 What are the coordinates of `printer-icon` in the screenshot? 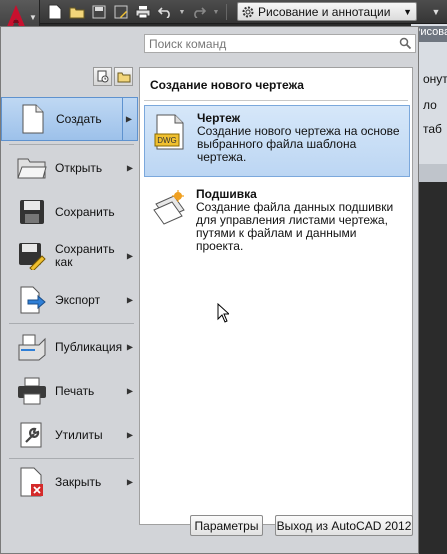 It's located at (32, 391).